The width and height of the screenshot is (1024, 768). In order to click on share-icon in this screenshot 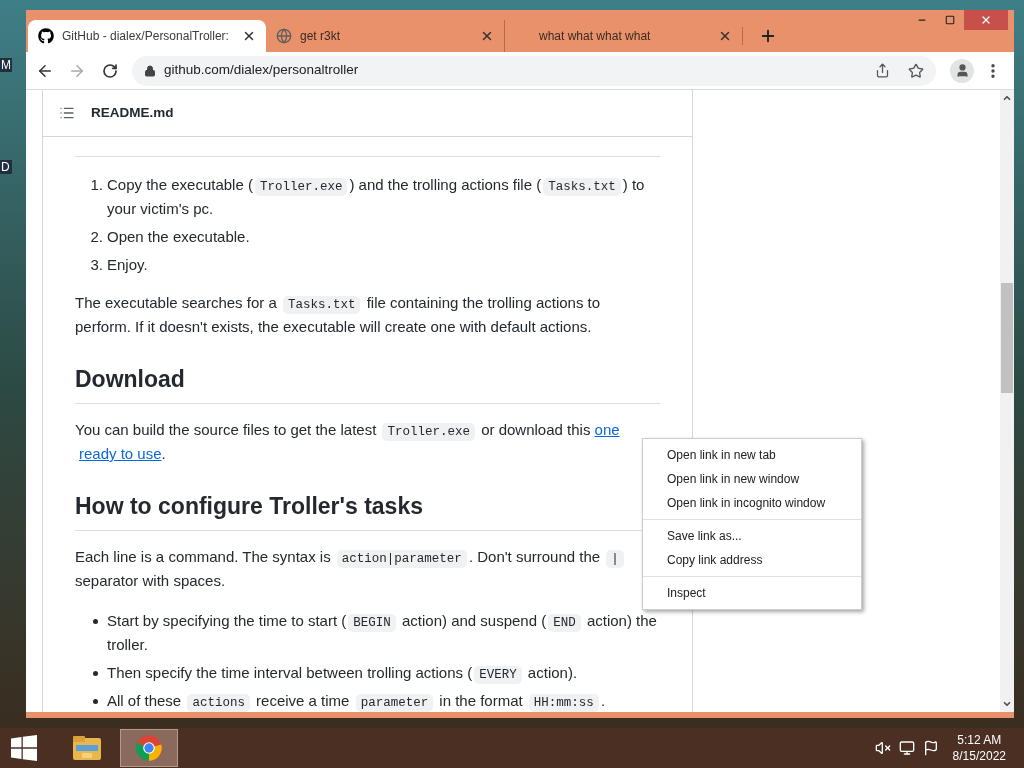, I will do `click(882, 70)`.